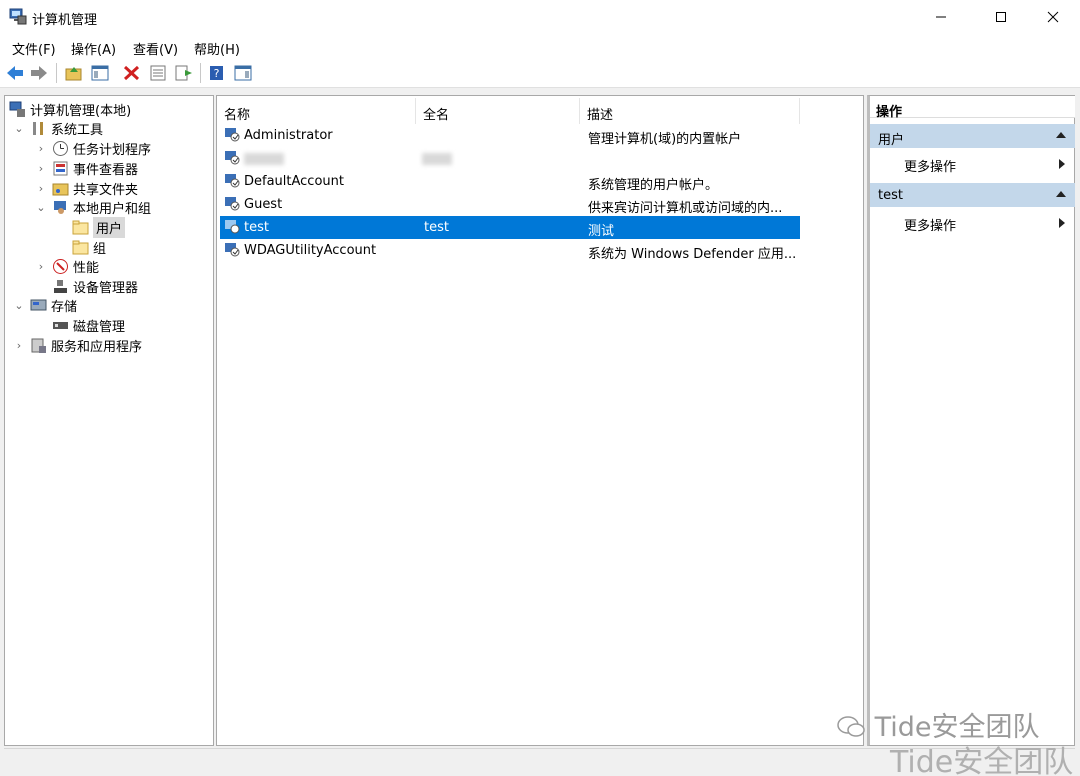 The width and height of the screenshot is (1080, 776). I want to click on tree-item-performance: › 性能, so click(67, 266).